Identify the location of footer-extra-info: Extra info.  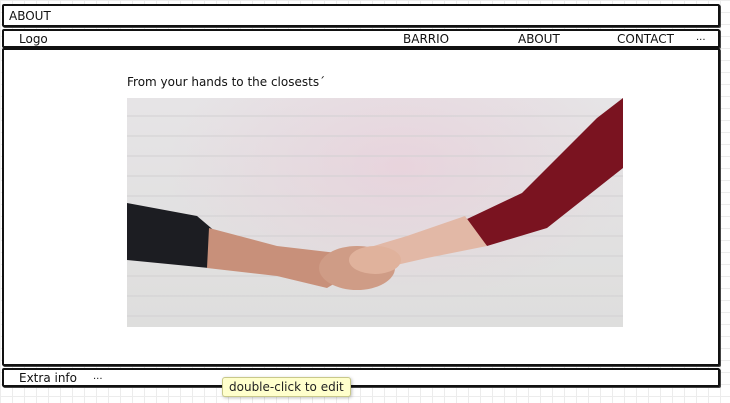
(48, 378).